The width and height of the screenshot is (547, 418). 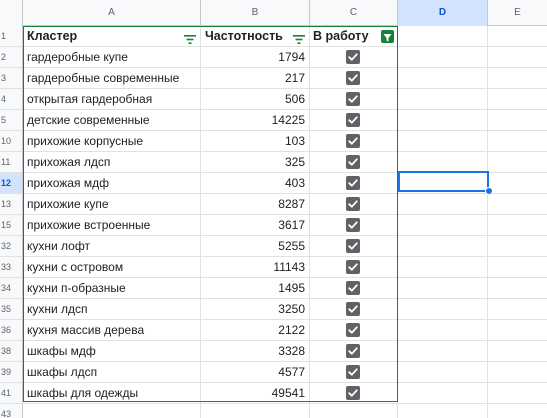 What do you see at coordinates (255, 120) in the screenshot?
I see `frequency-cell: 14225` at bounding box center [255, 120].